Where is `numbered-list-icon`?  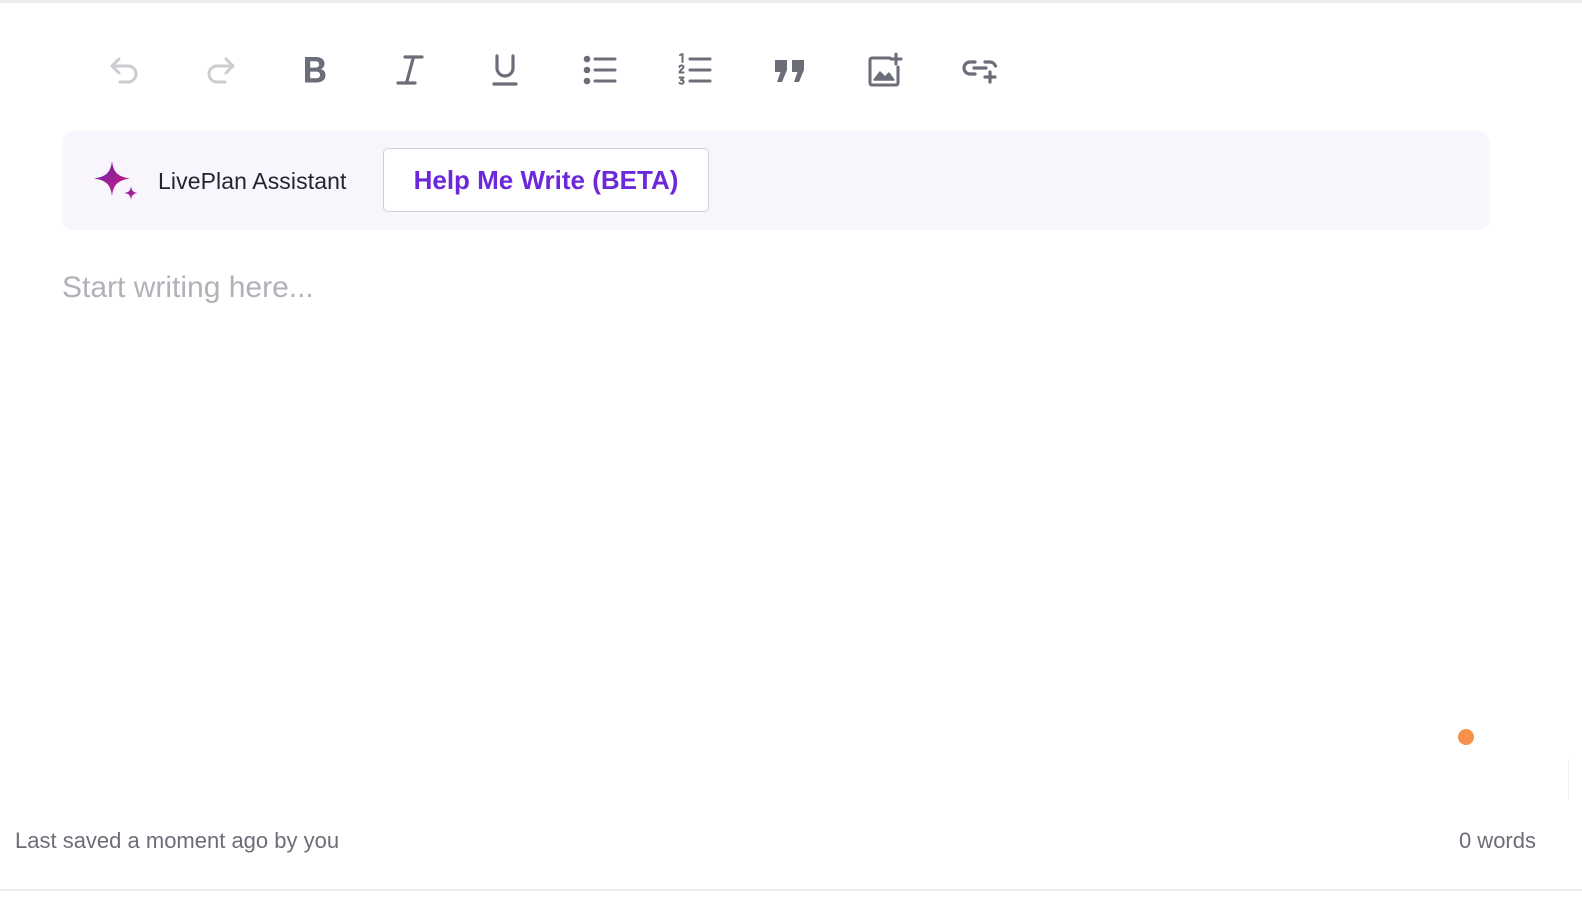
numbered-list-icon is located at coordinates (695, 69).